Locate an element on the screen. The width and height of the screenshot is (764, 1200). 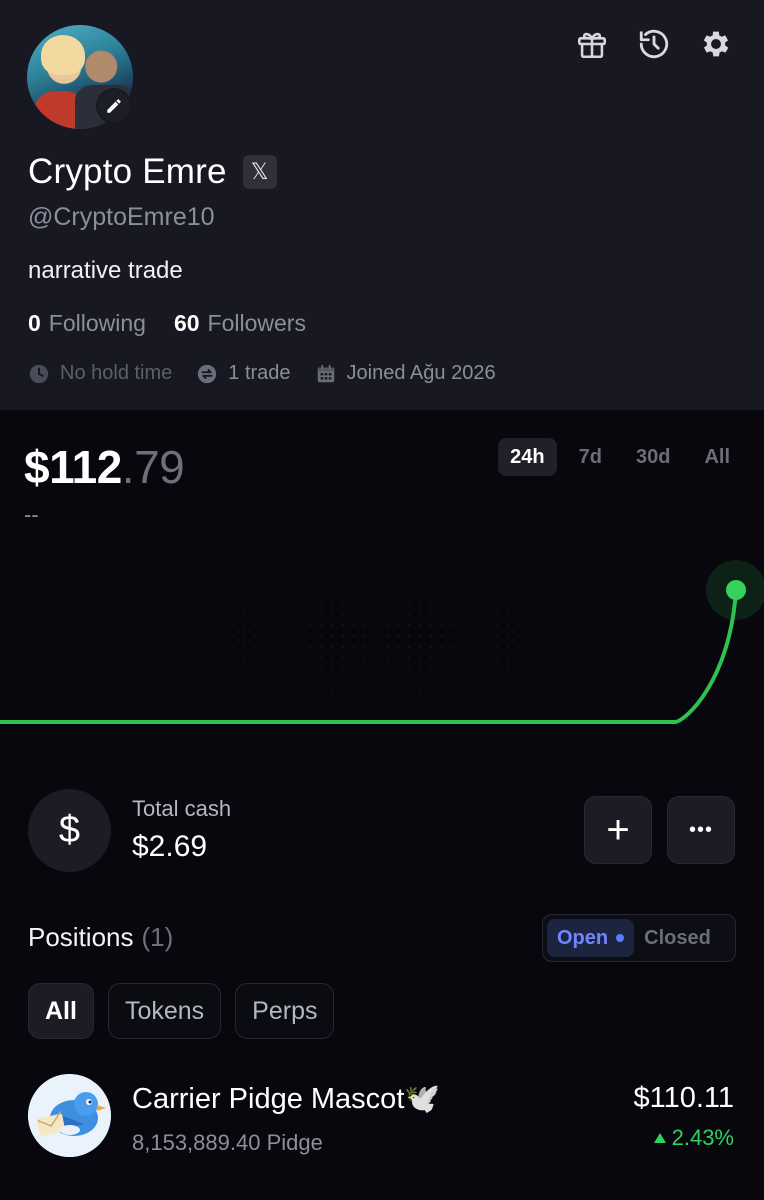
open-tab-label: Open is located at coordinates (583, 937).